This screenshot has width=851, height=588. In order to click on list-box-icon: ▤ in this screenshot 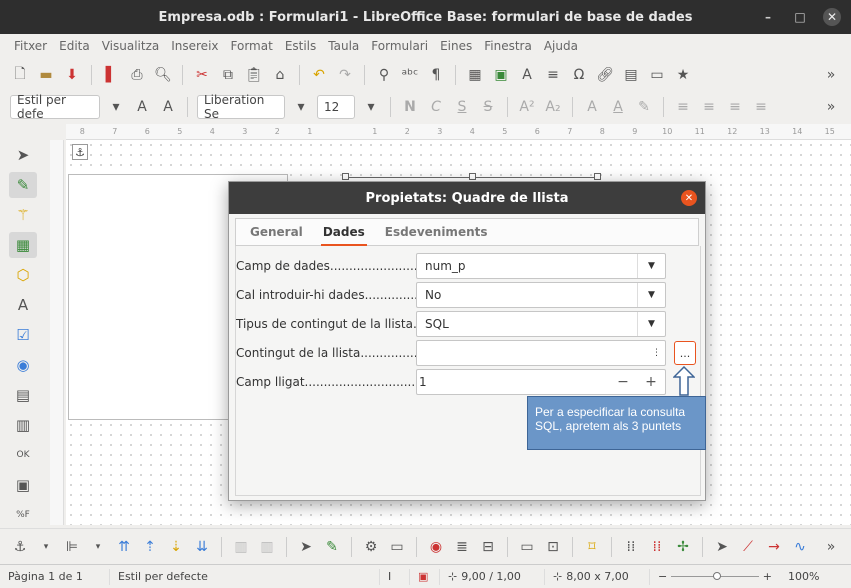, I will do `click(23, 395)`.